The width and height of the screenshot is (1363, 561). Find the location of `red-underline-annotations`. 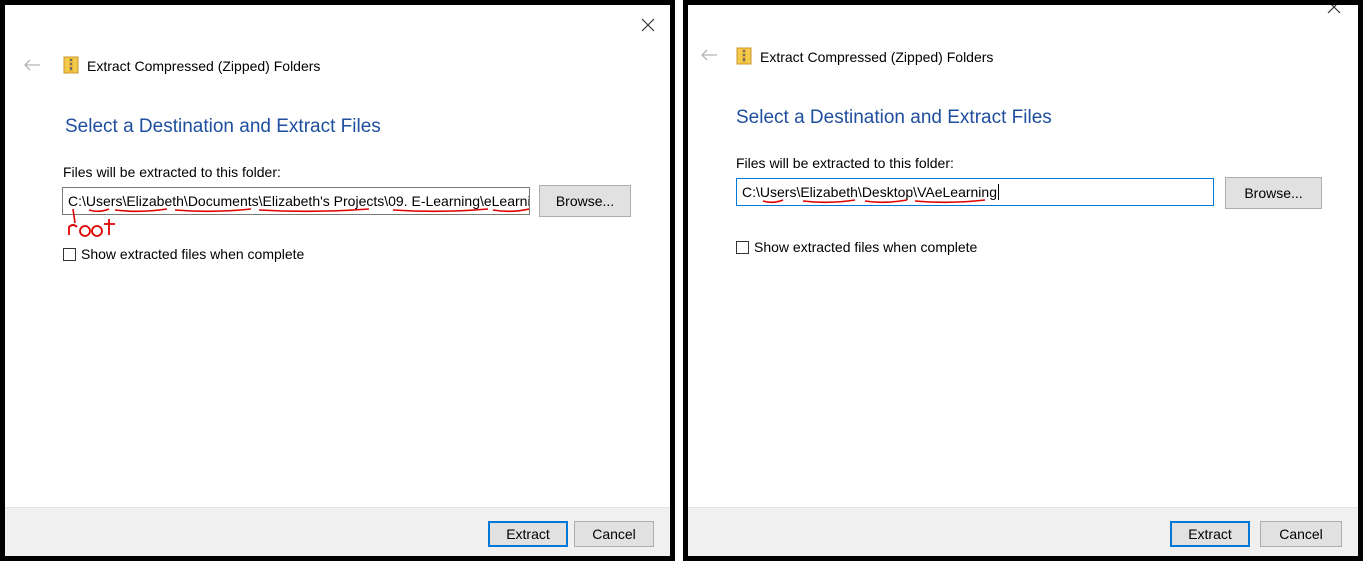

red-underline-annotations is located at coordinates (874, 201).